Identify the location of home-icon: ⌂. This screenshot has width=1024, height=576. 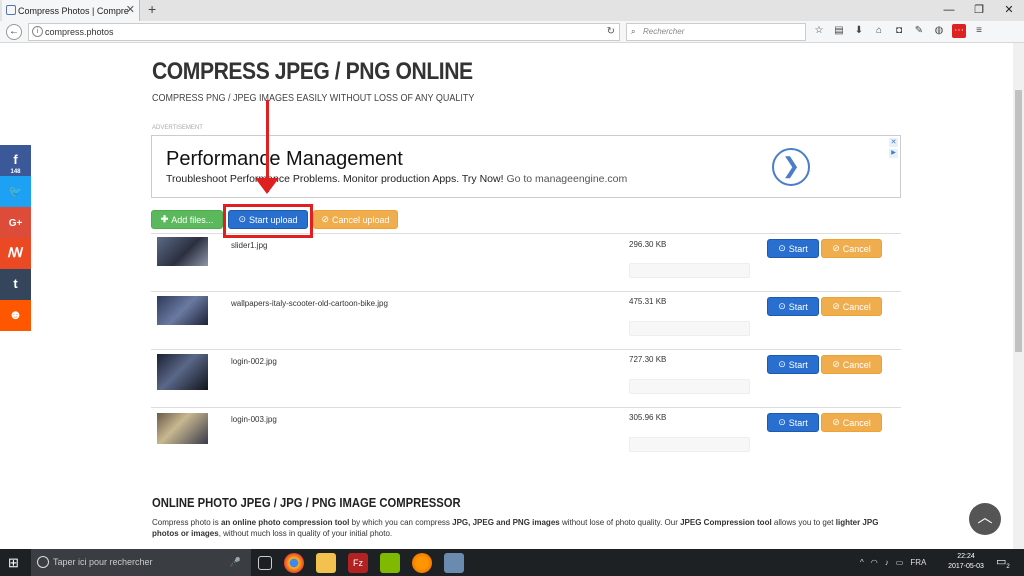
(879, 31).